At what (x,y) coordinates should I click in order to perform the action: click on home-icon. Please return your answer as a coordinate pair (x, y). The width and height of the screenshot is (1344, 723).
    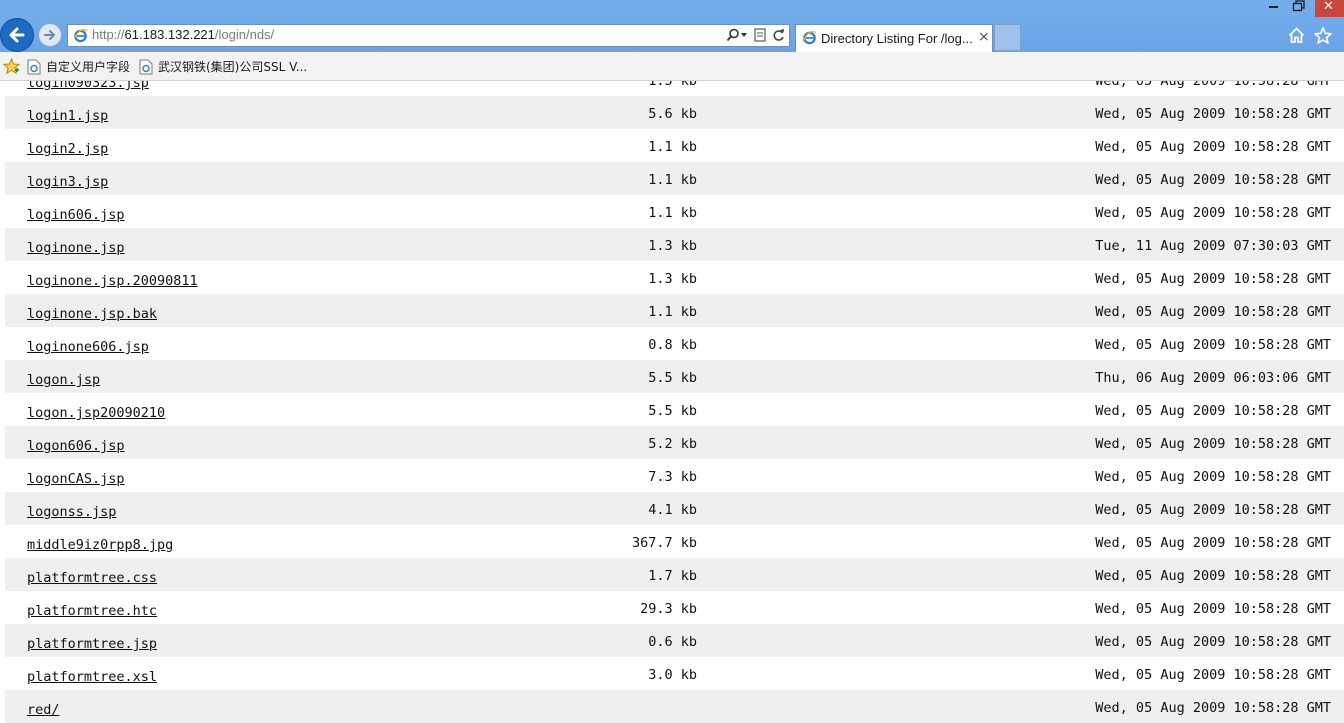
    Looking at the image, I should click on (1296, 35).